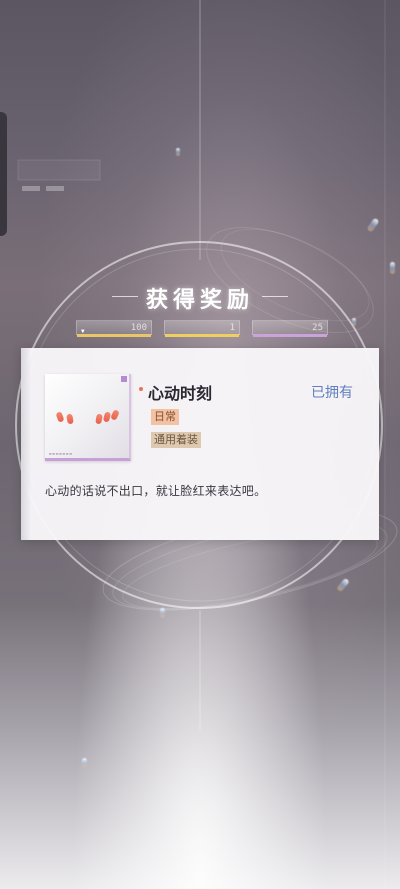  Describe the element at coordinates (199, 300) in the screenshot. I see `reward-title: 获得奖励` at that location.